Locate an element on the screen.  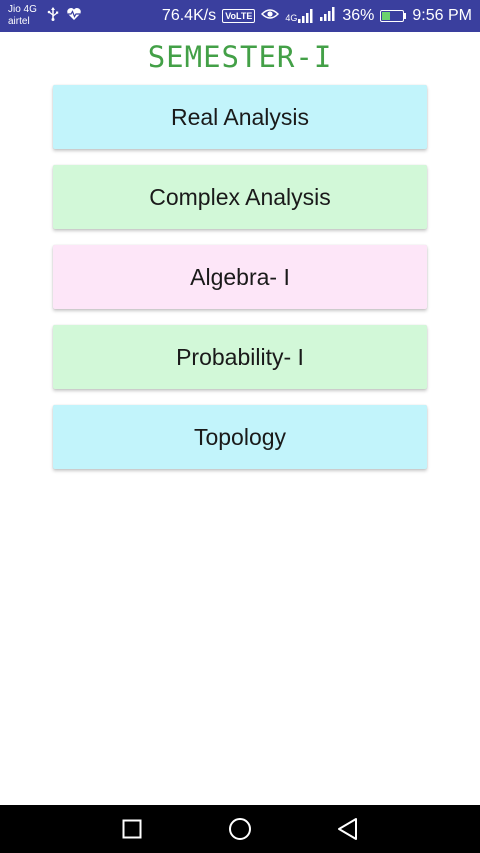
carrier-info: Jio 4G airtel is located at coordinates (26, 16).